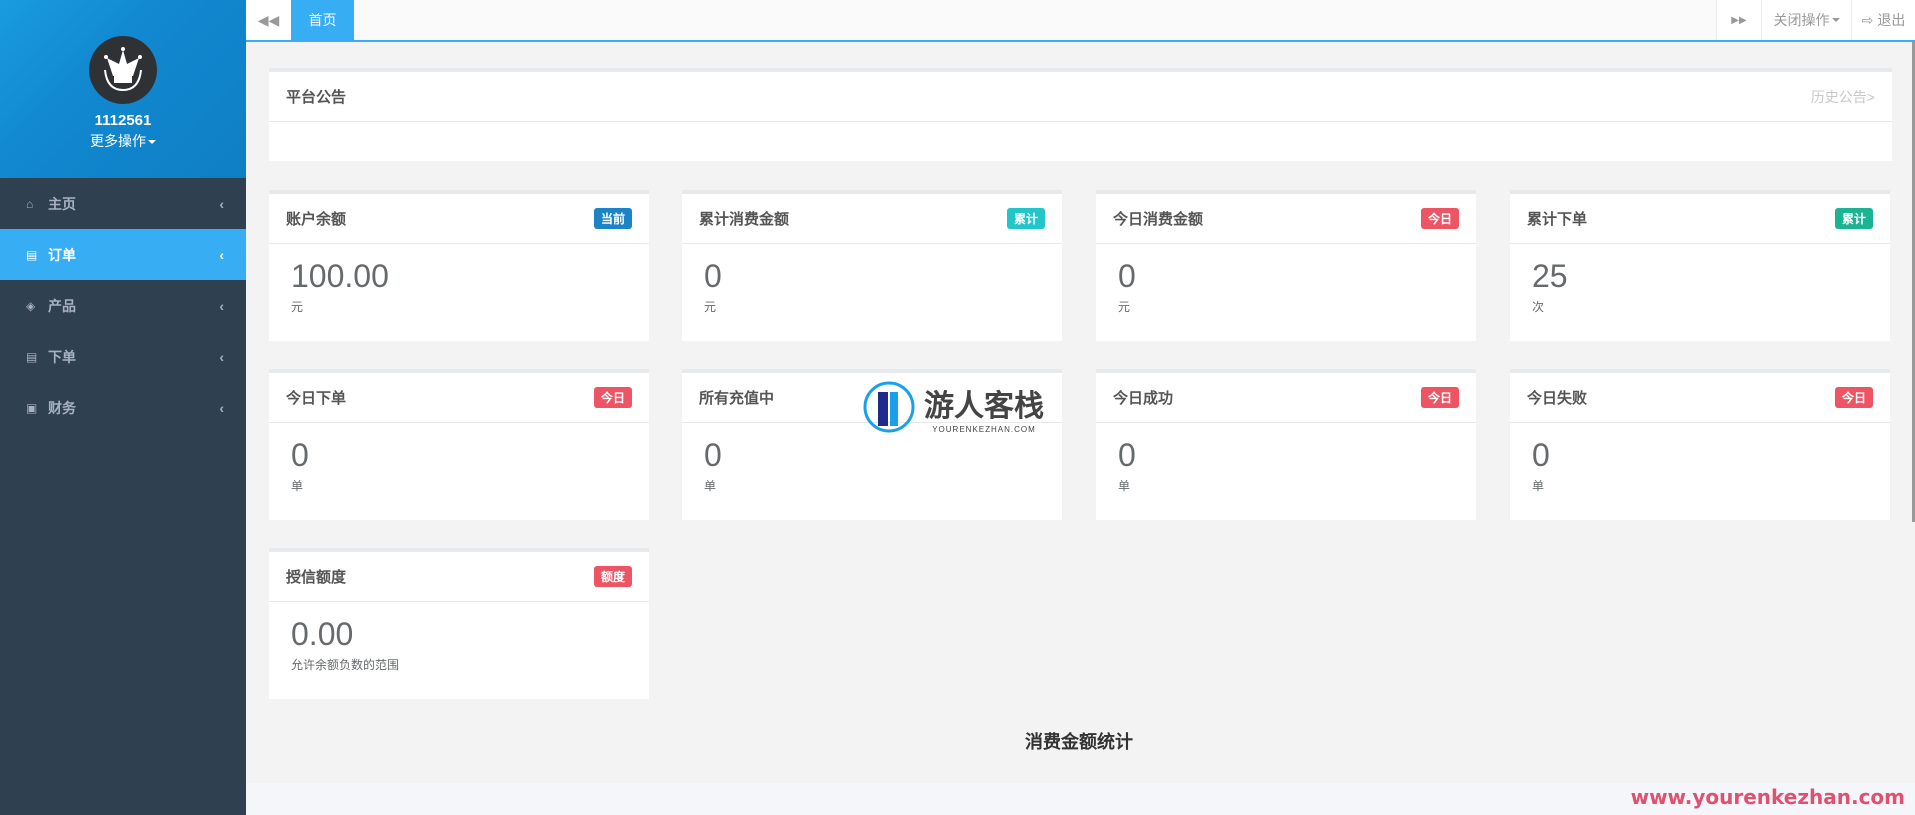  I want to click on watermark-logo-sub: YOURENKEZHAN.COM, so click(984, 429).